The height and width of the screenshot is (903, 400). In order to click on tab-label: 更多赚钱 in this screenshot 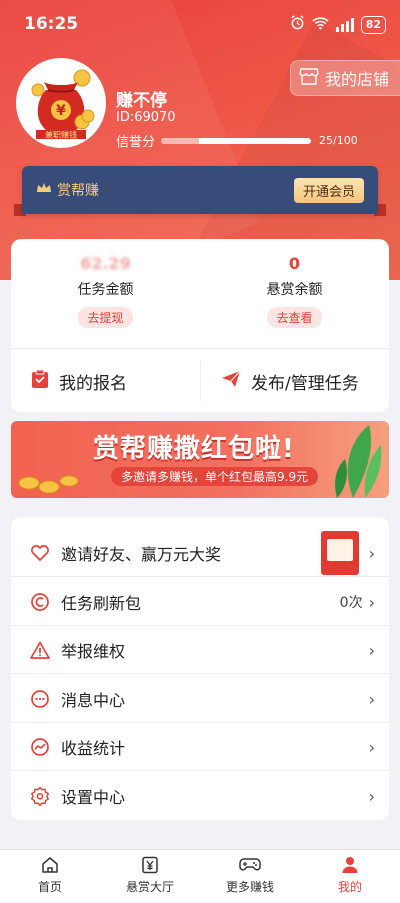, I will do `click(249, 887)`.